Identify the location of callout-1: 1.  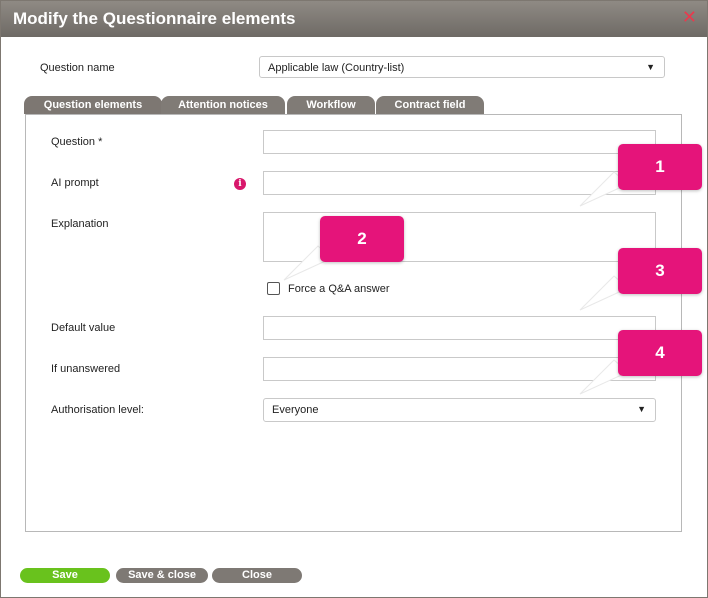
(660, 167).